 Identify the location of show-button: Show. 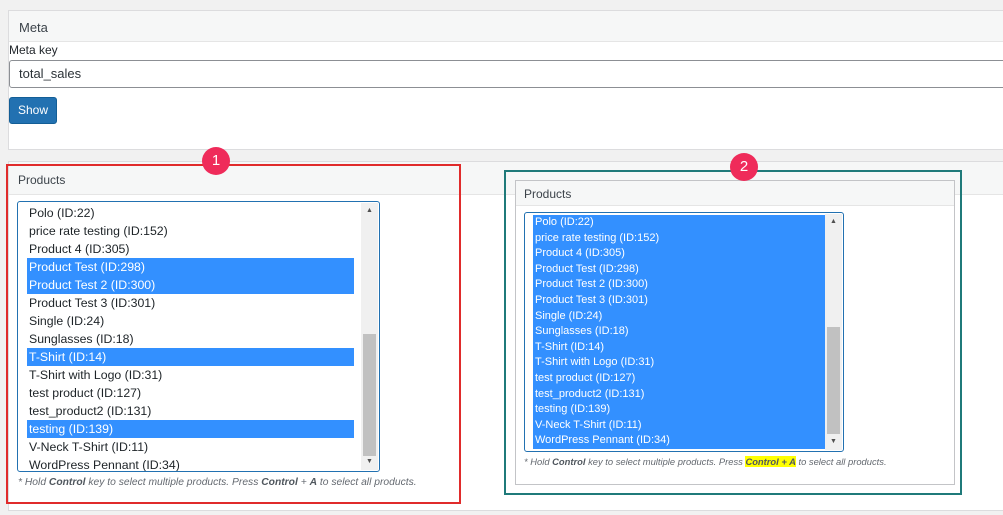
(33, 110).